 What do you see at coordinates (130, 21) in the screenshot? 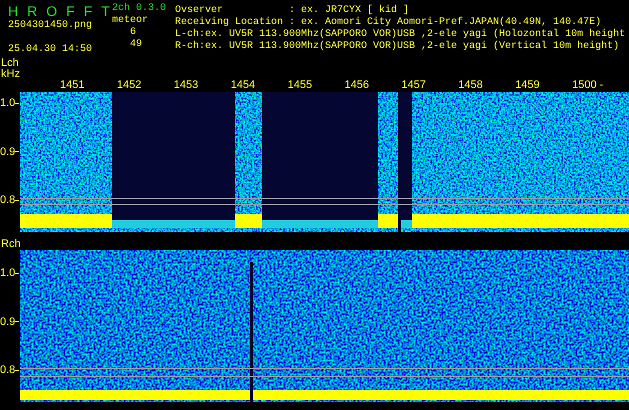
I see `meteor-label: meteor` at bounding box center [130, 21].